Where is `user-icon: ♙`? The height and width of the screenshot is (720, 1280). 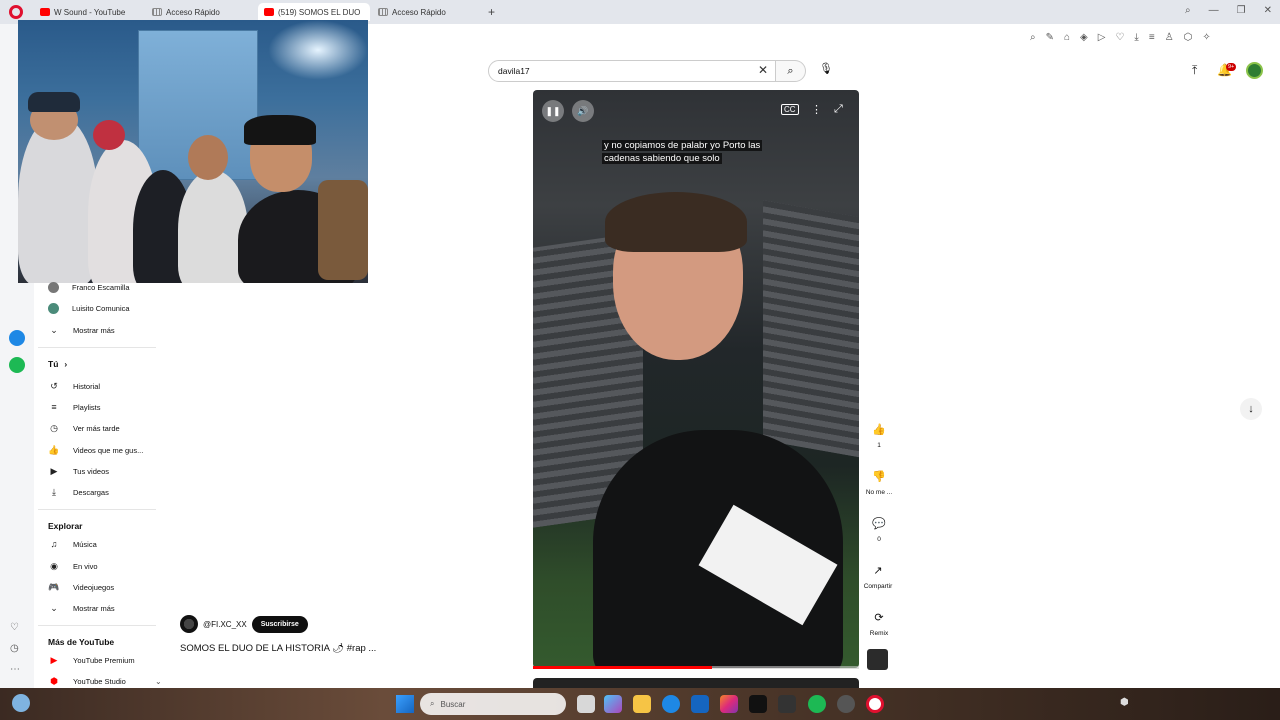
user-icon: ♙ is located at coordinates (1169, 37).